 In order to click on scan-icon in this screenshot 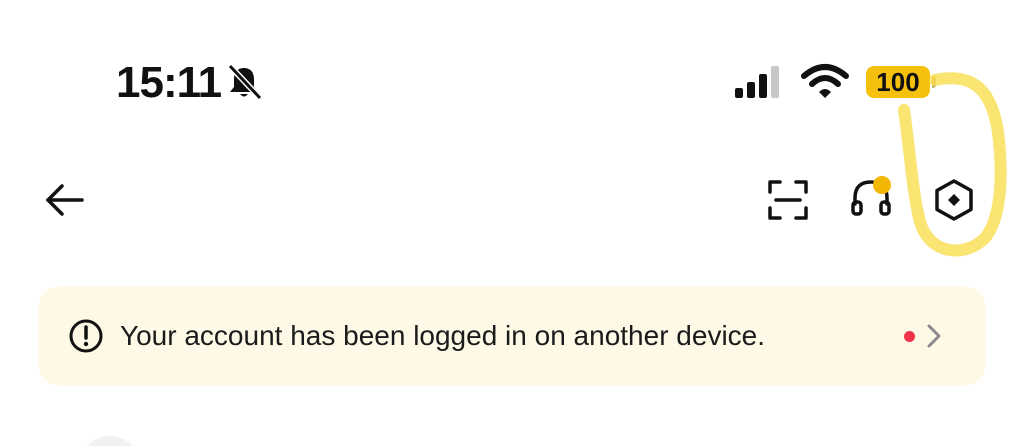, I will do `click(788, 200)`.